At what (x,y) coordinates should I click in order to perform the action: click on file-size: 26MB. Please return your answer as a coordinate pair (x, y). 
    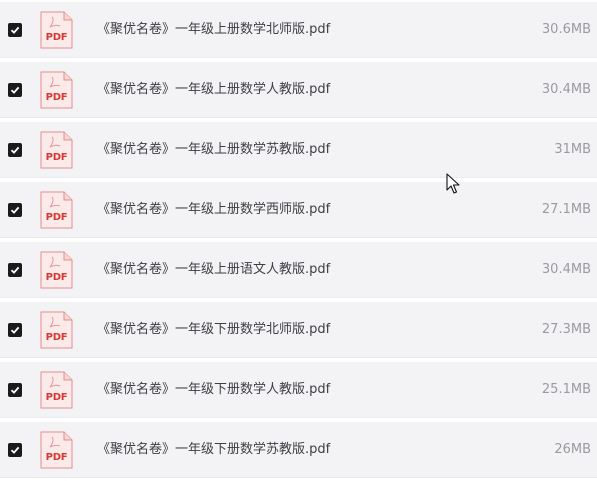
    Looking at the image, I should click on (572, 449).